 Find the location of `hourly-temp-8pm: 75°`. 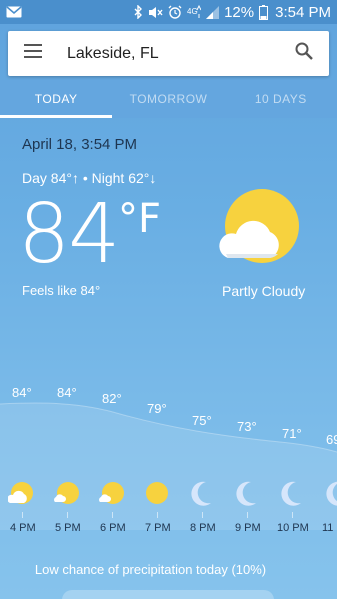

hourly-temp-8pm: 75° is located at coordinates (202, 420).